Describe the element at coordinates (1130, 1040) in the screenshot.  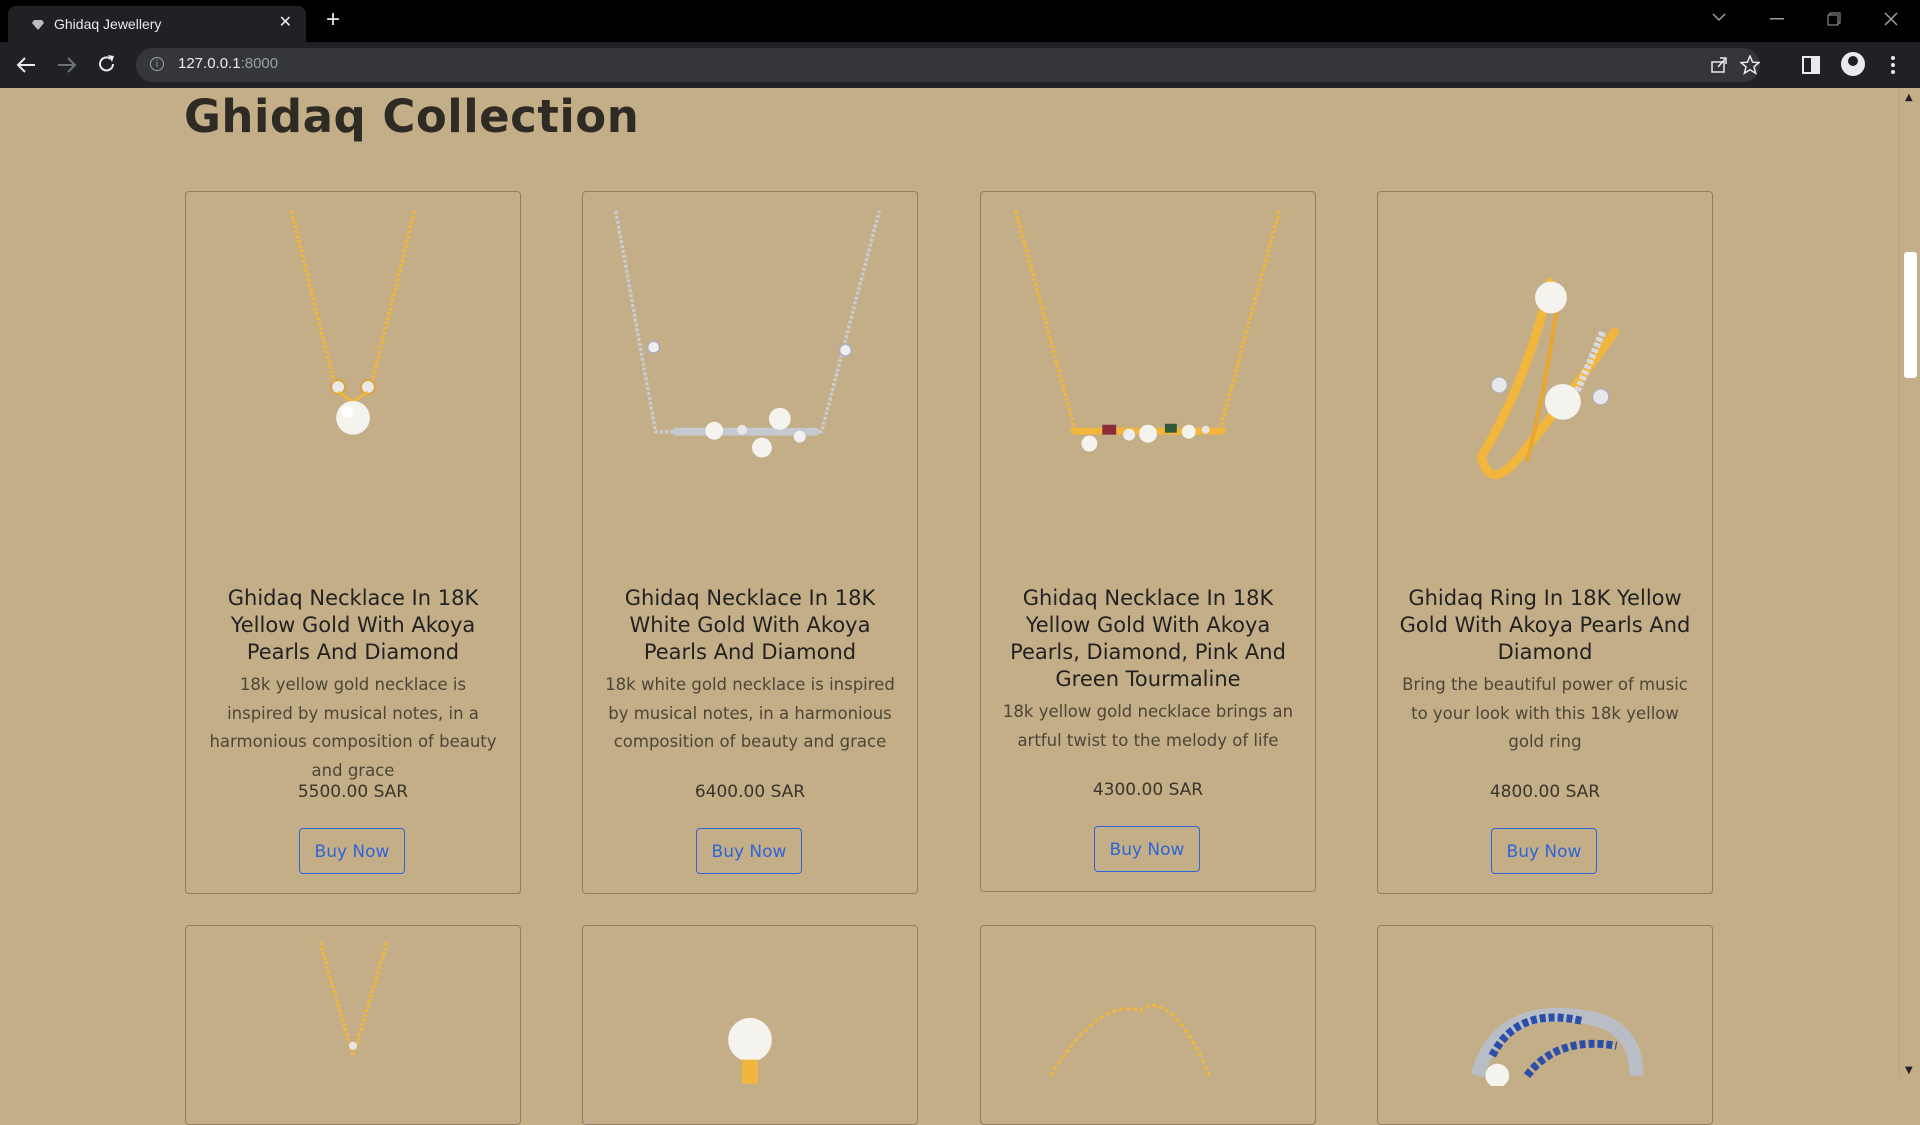
I see `gold-bracelet-image` at that location.